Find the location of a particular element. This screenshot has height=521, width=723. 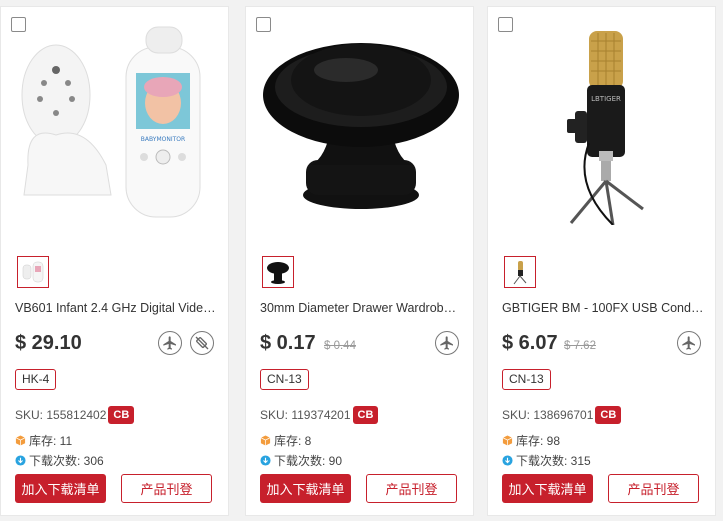

microphone-image: LBTIGER is located at coordinates (605, 128).